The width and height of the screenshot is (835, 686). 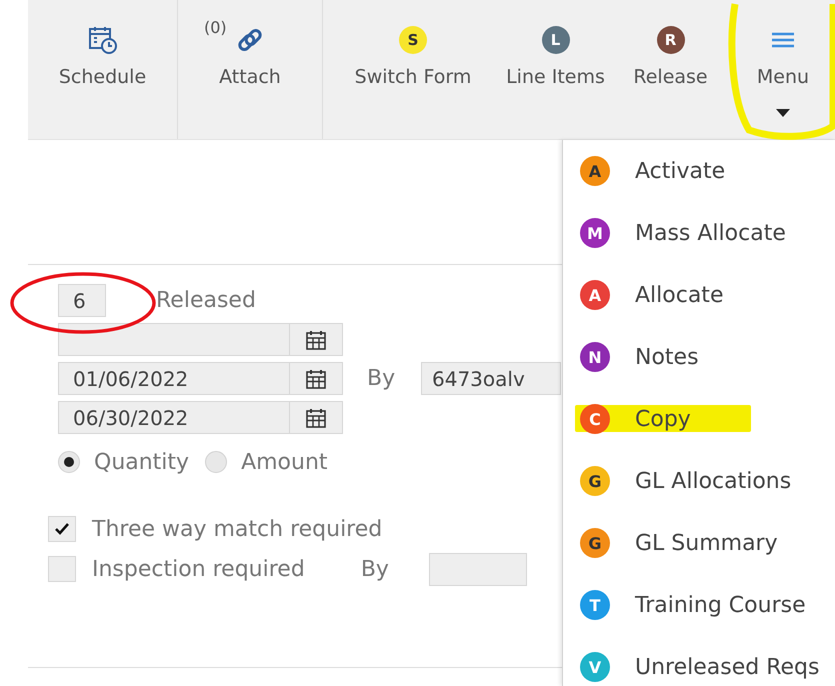 I want to click on checkbox-label: Three way match required, so click(x=237, y=529).